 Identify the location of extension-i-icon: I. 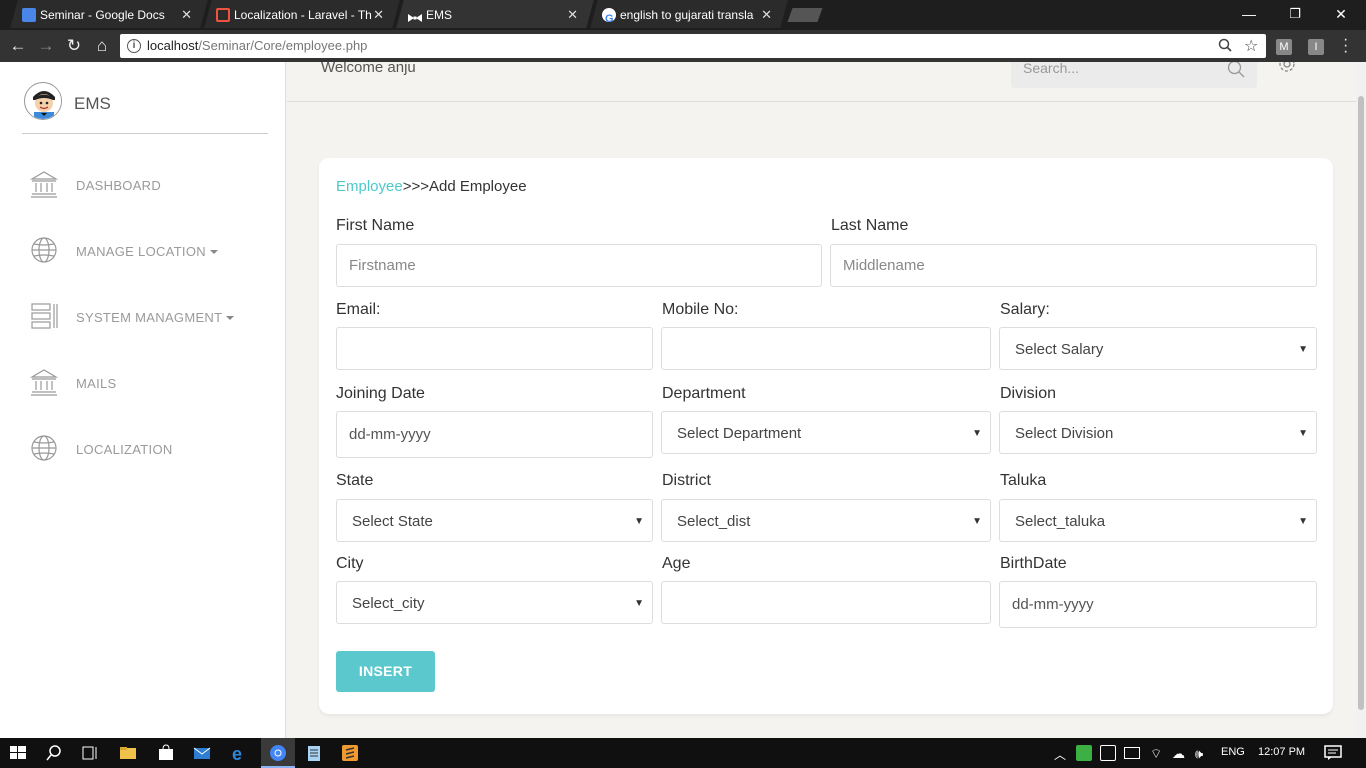
(1316, 47).